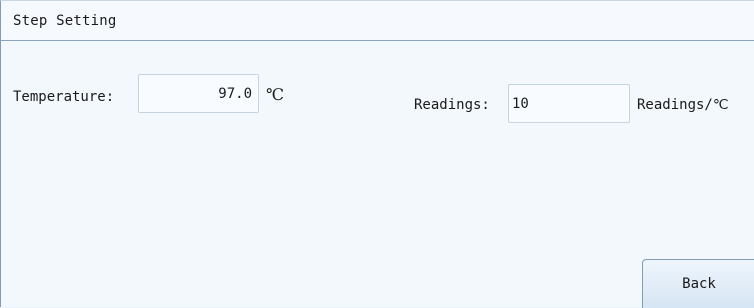 The width and height of the screenshot is (754, 308). What do you see at coordinates (275, 94) in the screenshot?
I see `temperature-unit: ℃` at bounding box center [275, 94].